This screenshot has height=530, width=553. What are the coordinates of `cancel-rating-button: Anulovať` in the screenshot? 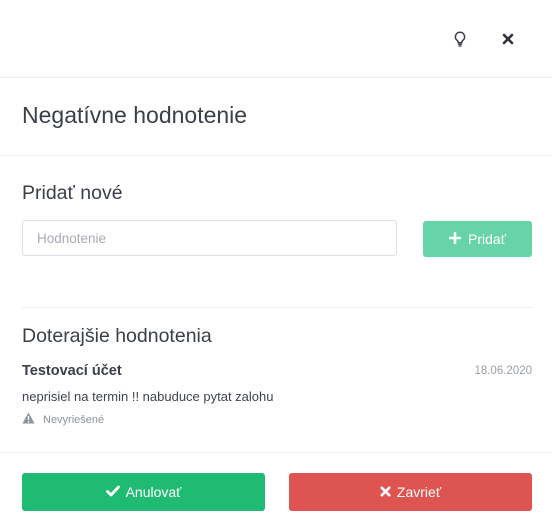 It's located at (143, 492).